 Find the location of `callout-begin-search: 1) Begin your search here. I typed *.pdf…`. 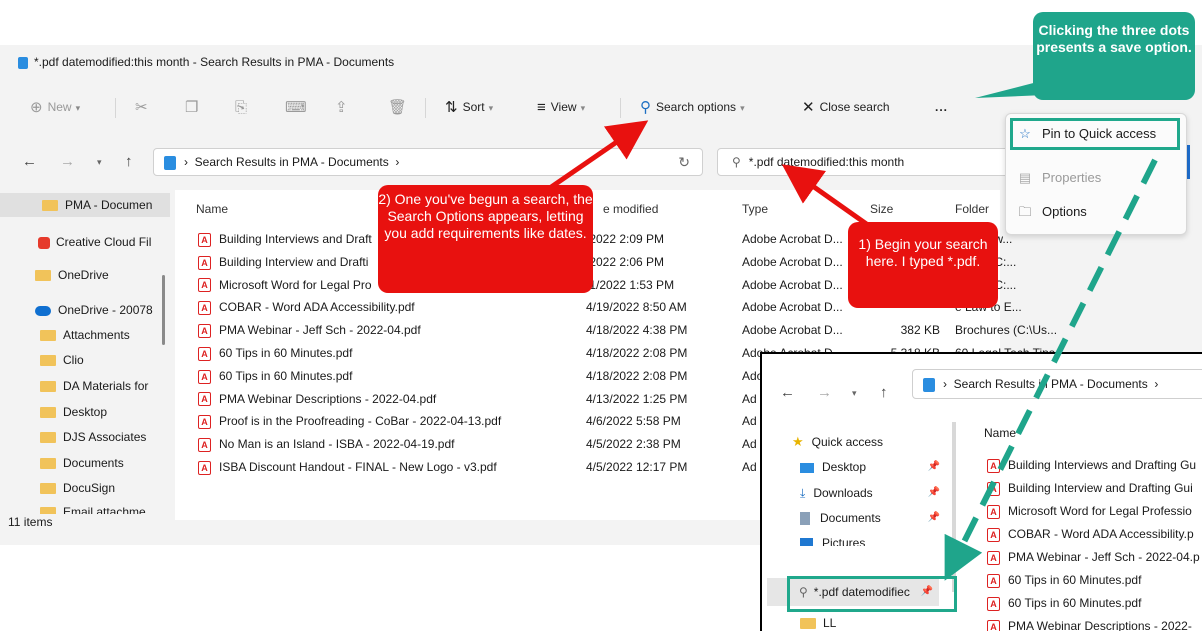

callout-begin-search: 1) Begin your search here. I typed *.pdf… is located at coordinates (923, 265).